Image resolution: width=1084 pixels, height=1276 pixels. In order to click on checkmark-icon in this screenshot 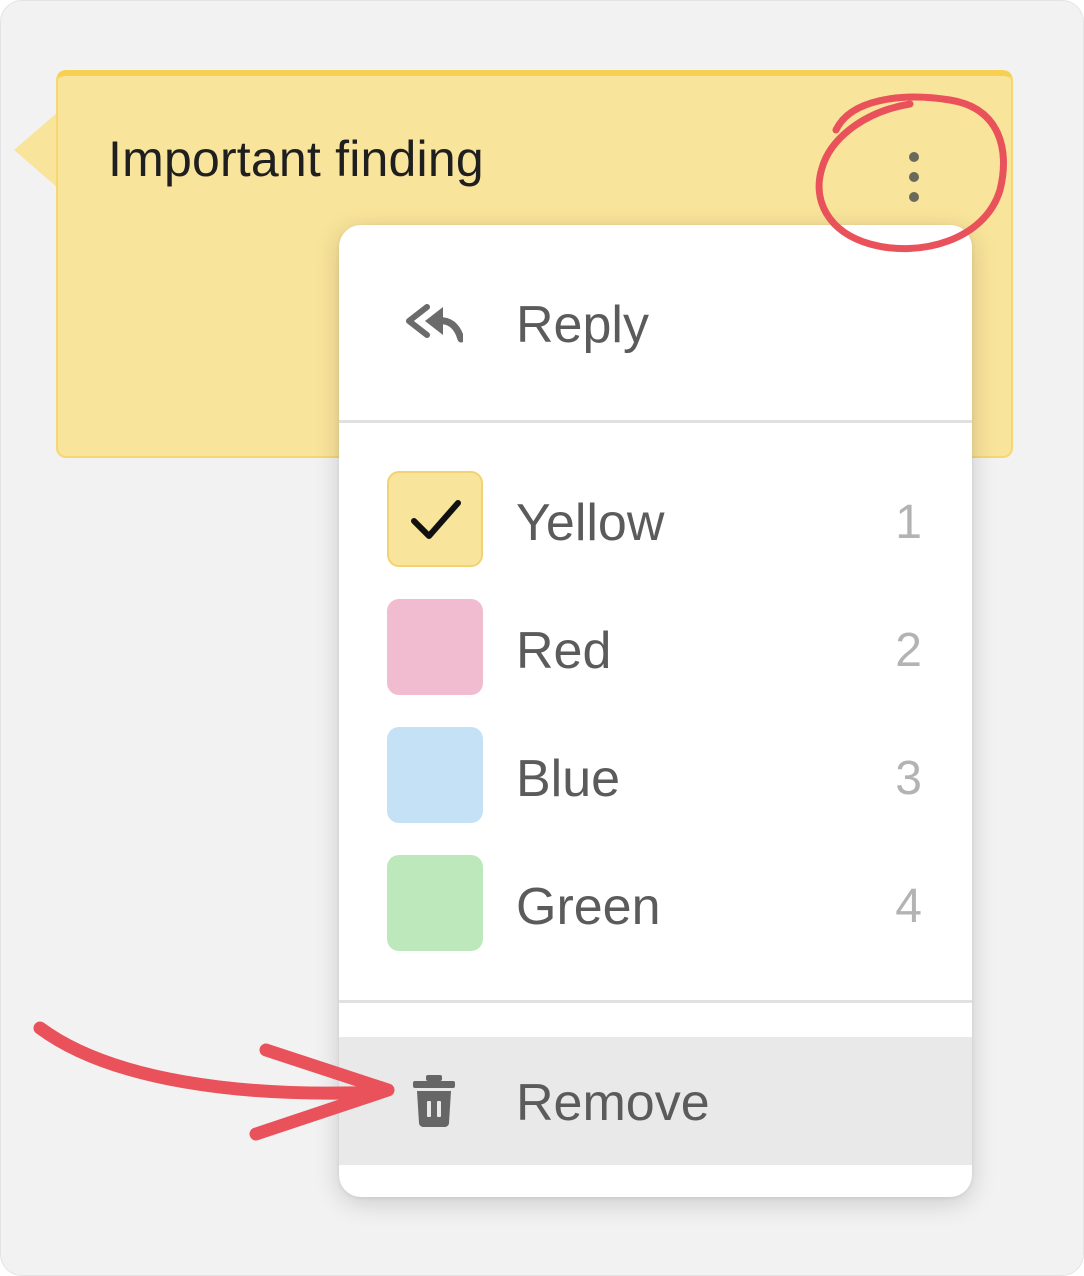, I will do `click(436, 519)`.